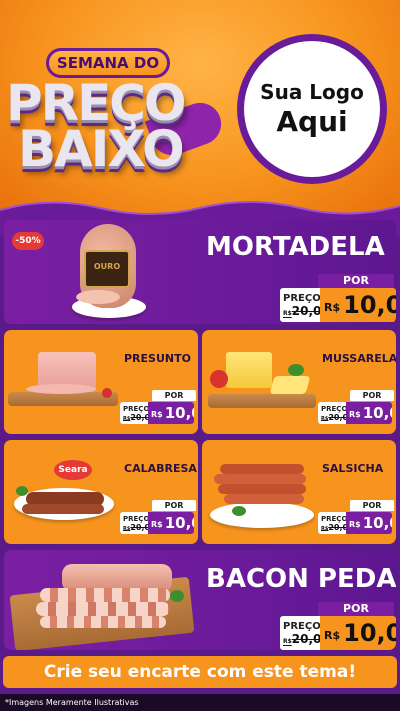 This screenshot has height=711, width=400. Describe the element at coordinates (301, 579) in the screenshot. I see `product-name: BACON PEDAÇO` at that location.